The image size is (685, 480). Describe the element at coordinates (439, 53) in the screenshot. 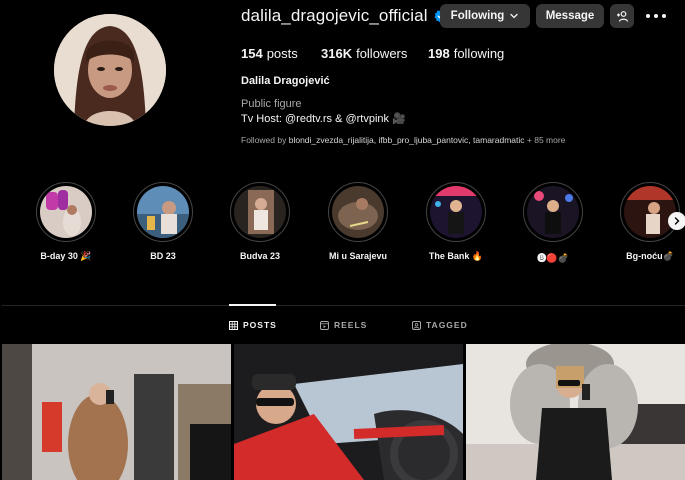

I see `following-count-value: 198` at that location.